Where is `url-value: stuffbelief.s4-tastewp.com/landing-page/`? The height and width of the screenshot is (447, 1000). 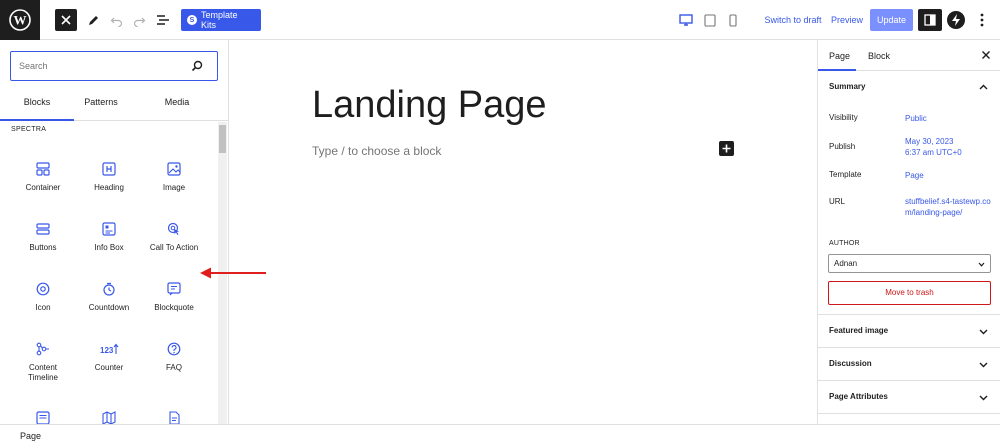 url-value: stuffbelief.s4-tastewp.com/landing-page/ is located at coordinates (949, 207).